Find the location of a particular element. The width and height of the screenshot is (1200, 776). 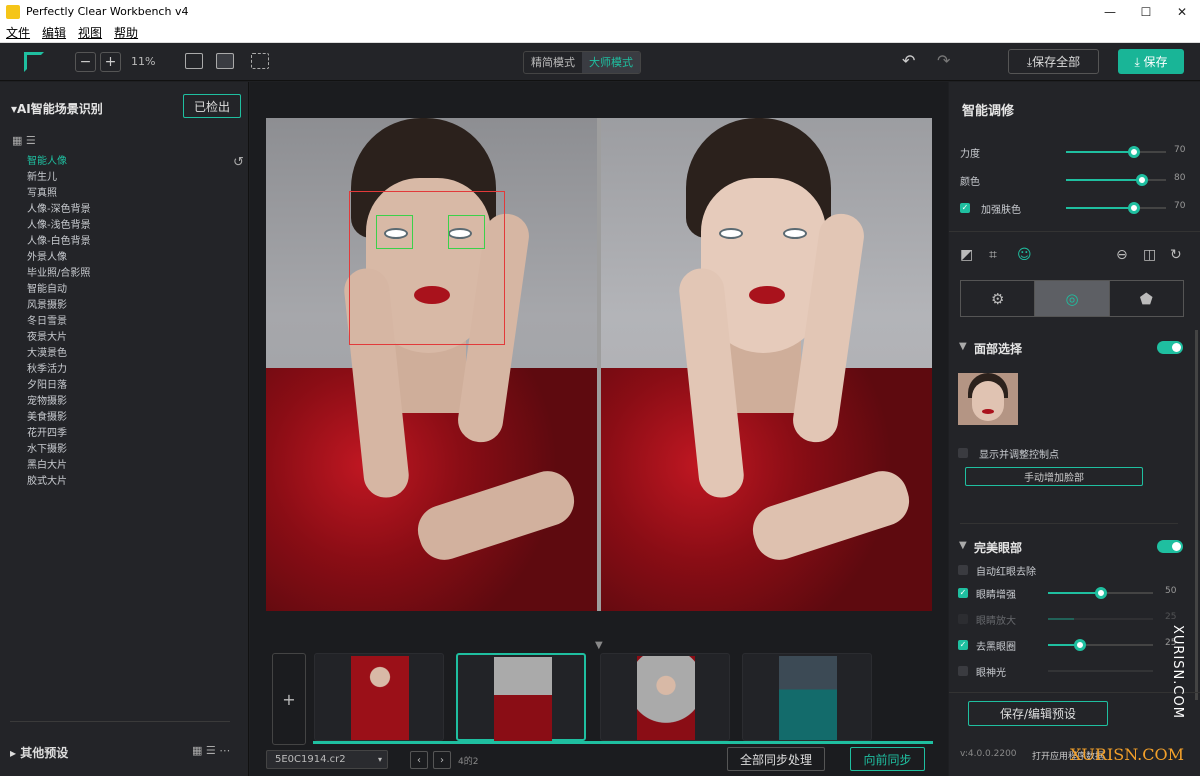

split-view-icon is located at coordinates (225, 61).